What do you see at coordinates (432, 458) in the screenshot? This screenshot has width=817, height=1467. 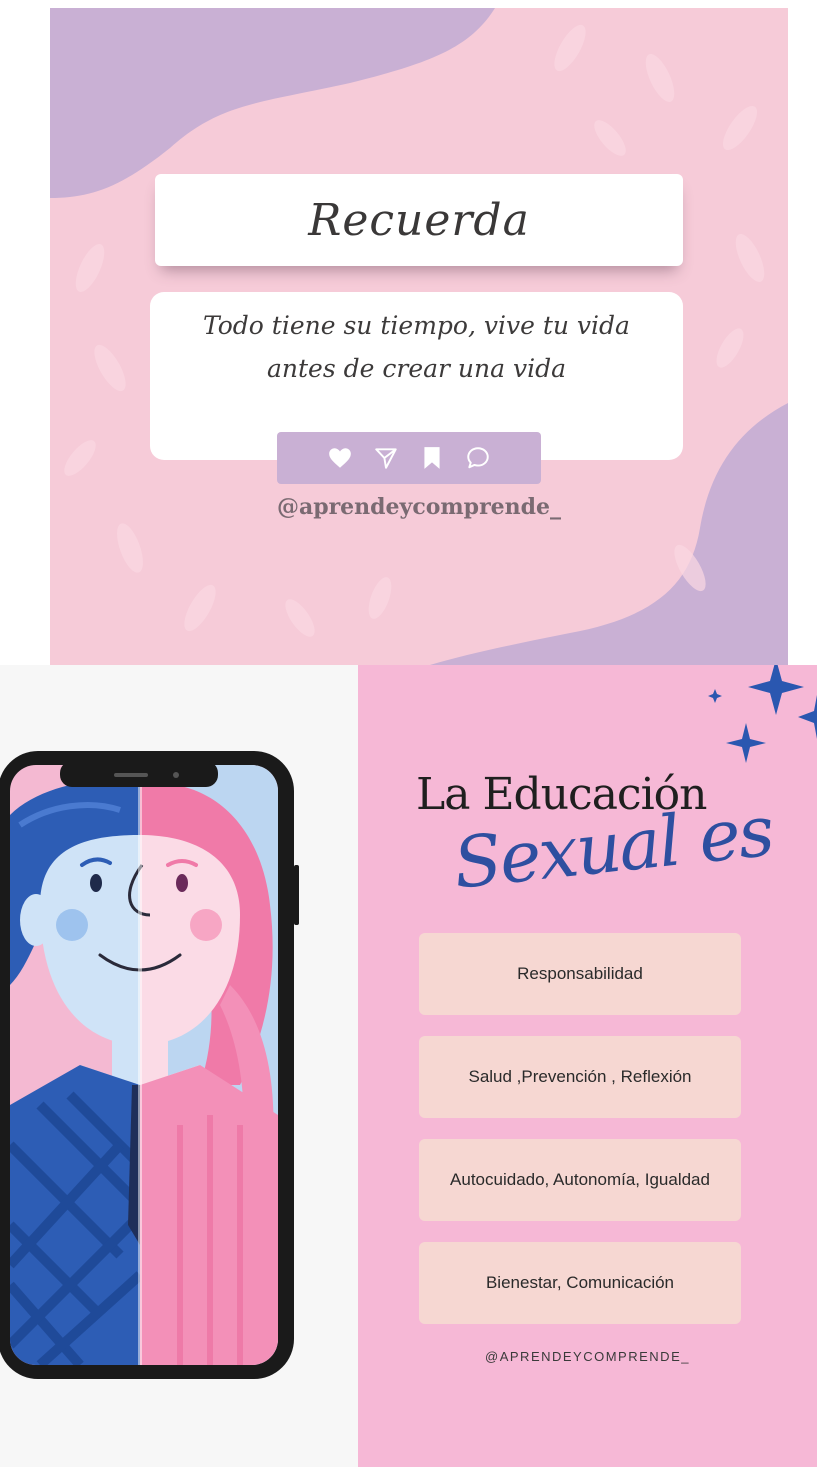 I see `bookmark-icon` at bounding box center [432, 458].